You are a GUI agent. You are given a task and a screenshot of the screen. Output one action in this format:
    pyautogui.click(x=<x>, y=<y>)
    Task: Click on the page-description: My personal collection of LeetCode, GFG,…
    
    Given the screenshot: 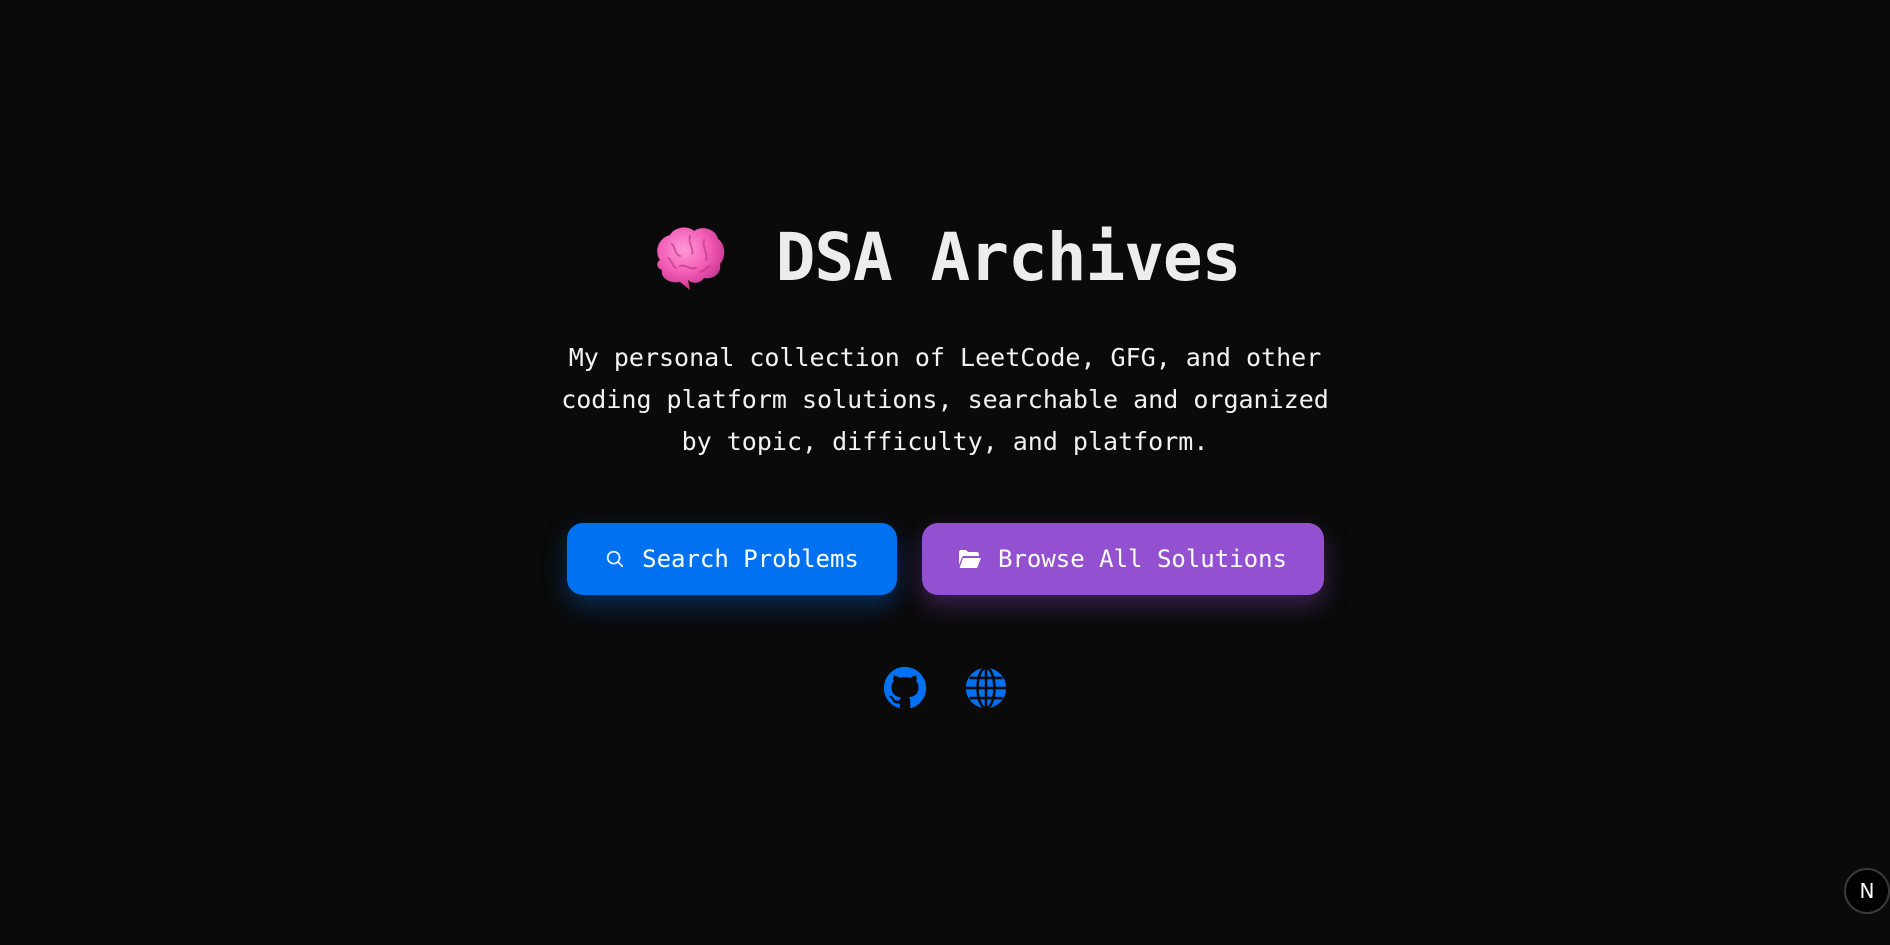 What is the action you would take?
    pyautogui.click(x=945, y=400)
    